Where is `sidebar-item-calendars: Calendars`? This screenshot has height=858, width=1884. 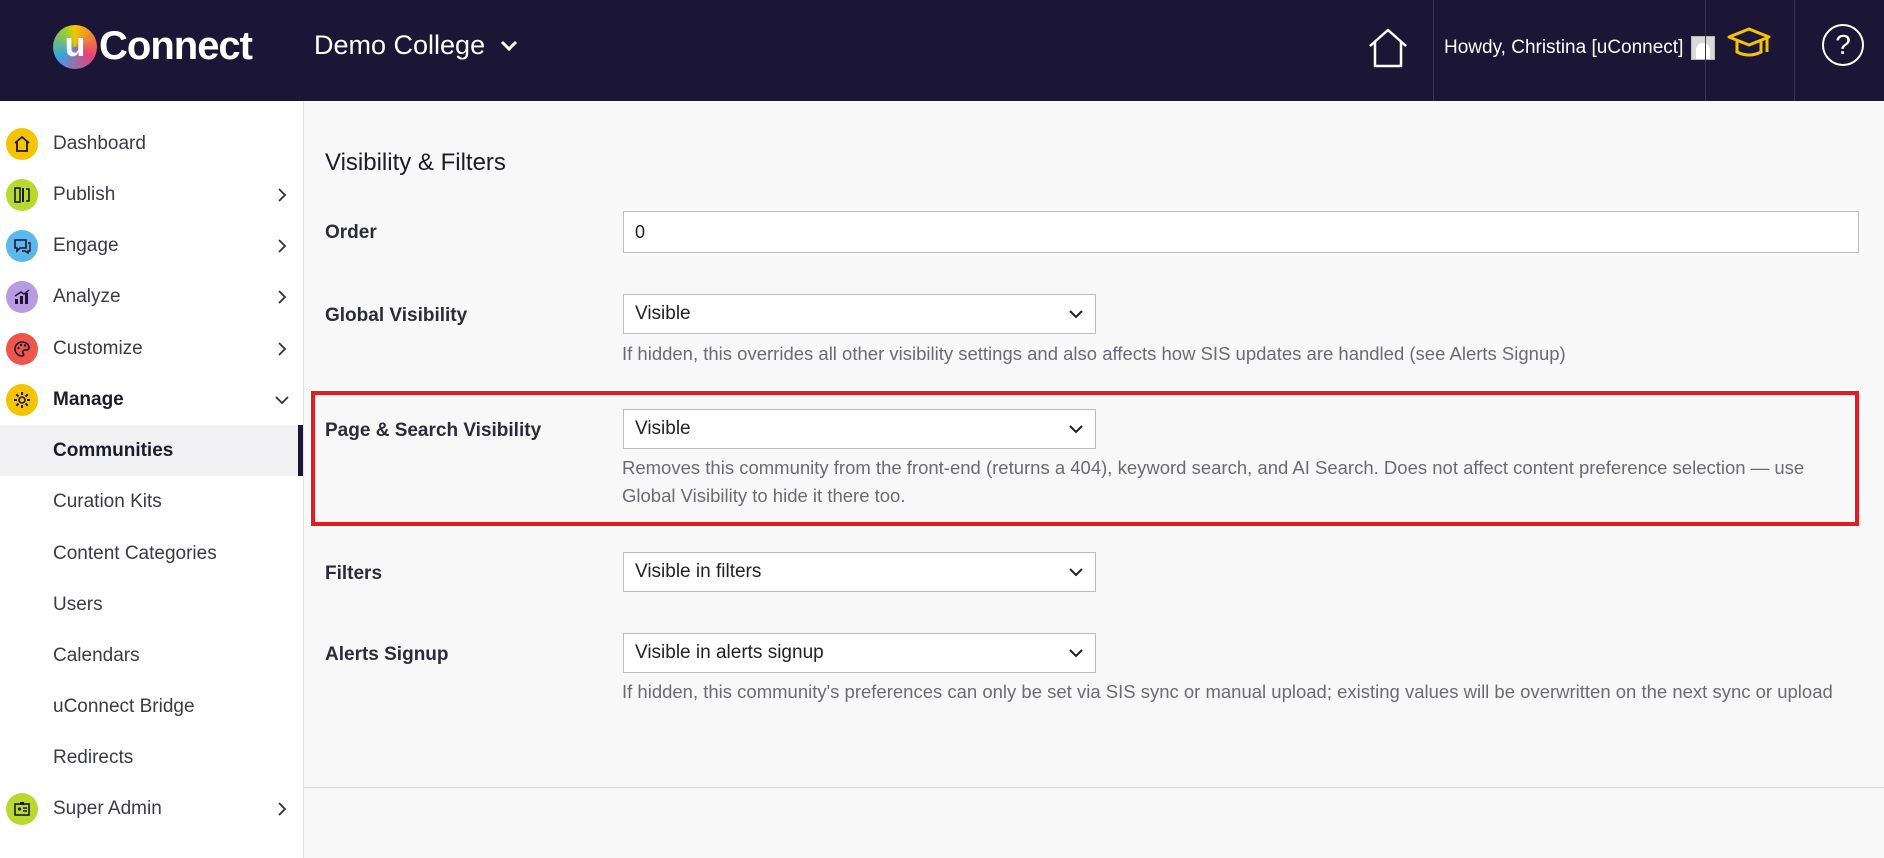 sidebar-item-calendars: Calendars is located at coordinates (151, 655).